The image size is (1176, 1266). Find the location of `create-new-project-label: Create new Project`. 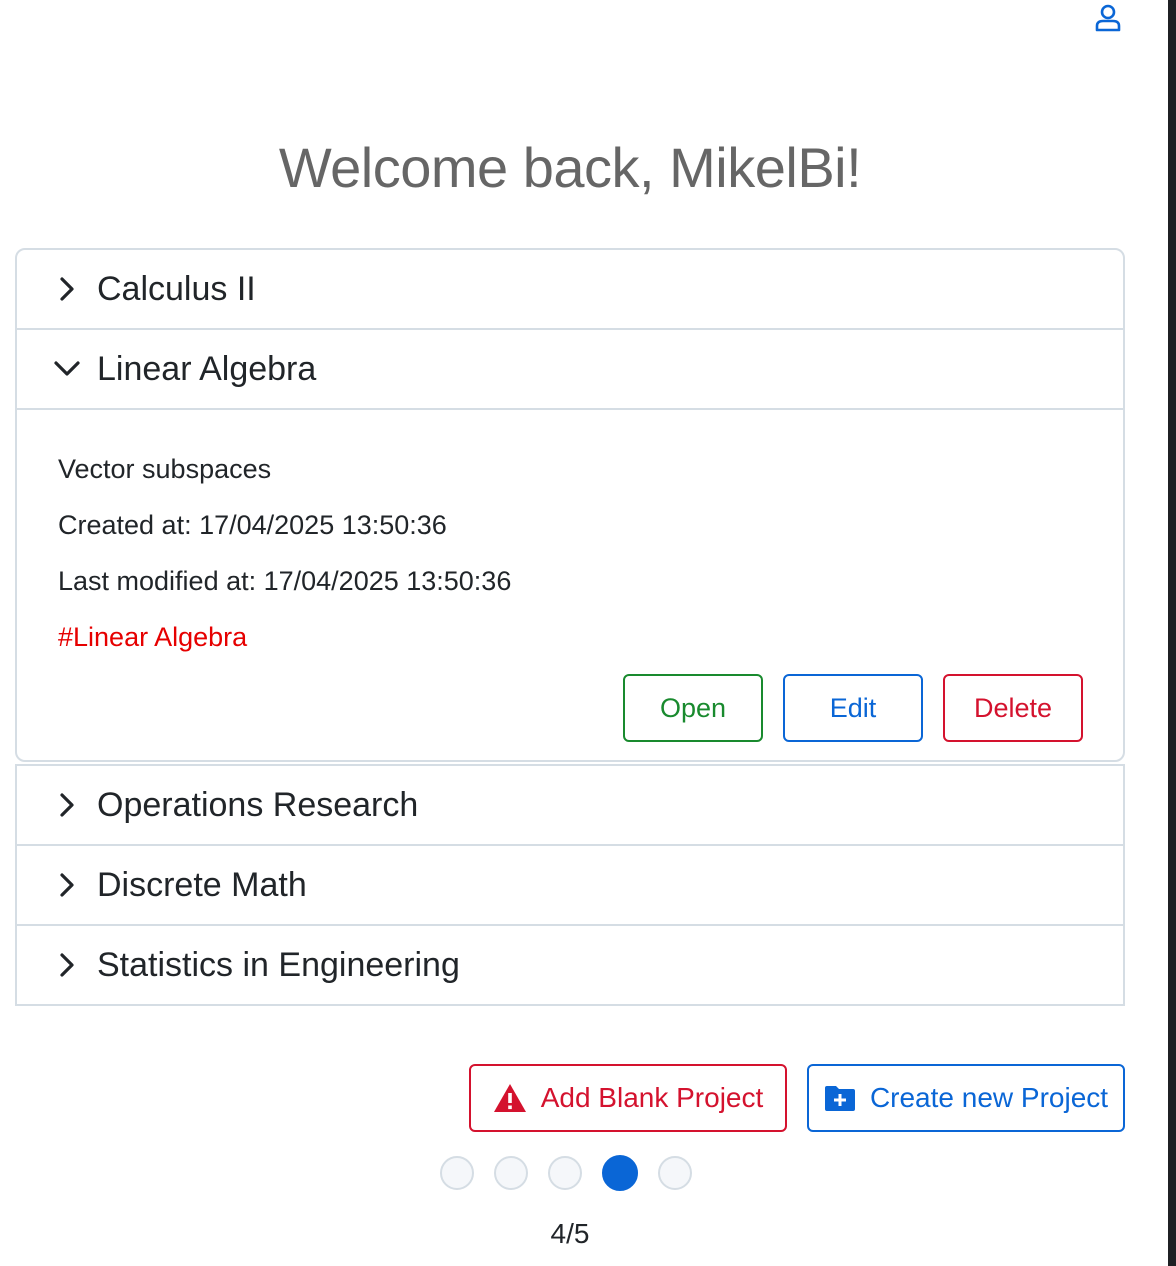

create-new-project-label: Create new Project is located at coordinates (989, 1097).